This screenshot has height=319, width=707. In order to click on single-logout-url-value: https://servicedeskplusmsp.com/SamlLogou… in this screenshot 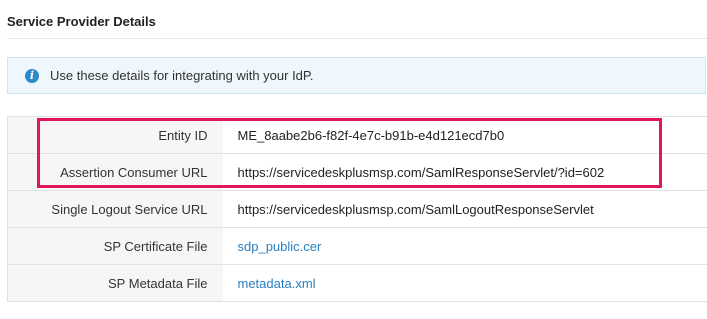, I will do `click(464, 209)`.